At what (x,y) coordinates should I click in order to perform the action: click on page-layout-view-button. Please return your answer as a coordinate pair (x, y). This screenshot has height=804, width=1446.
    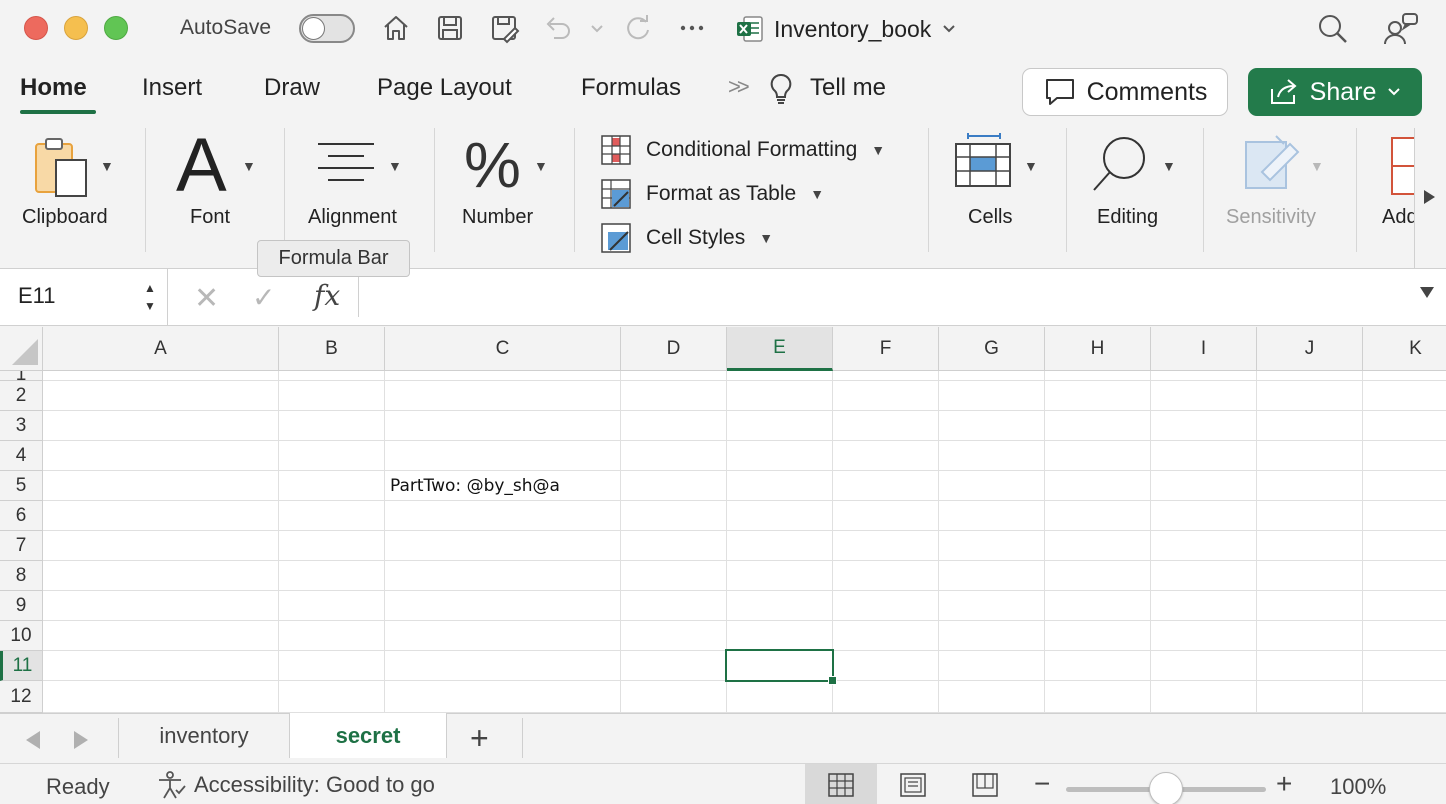
    Looking at the image, I should click on (913, 784).